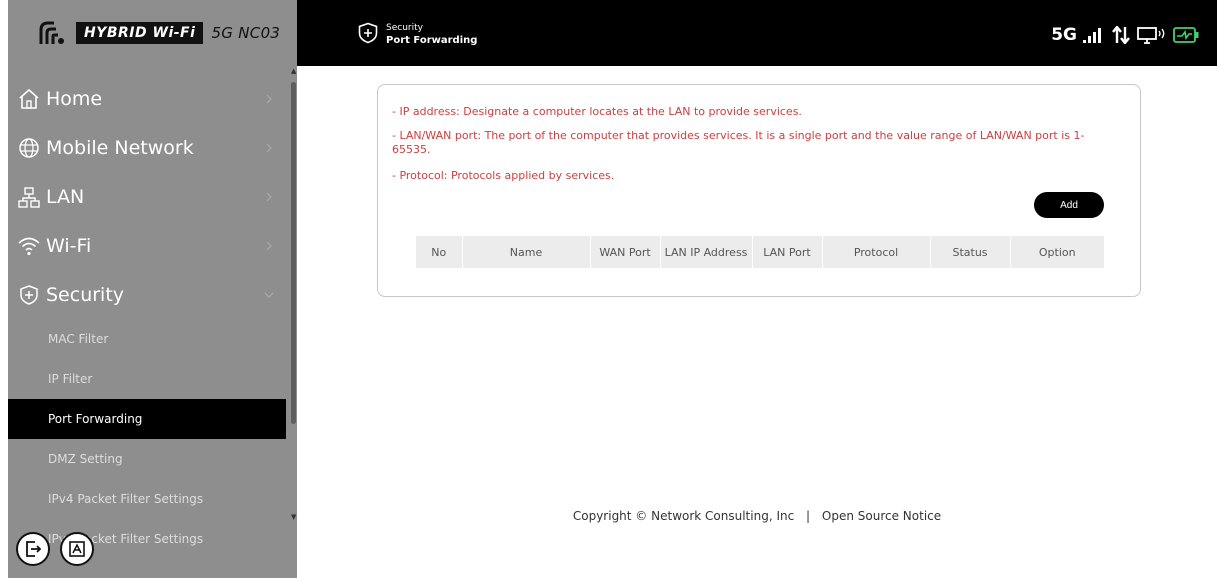 The image size is (1217, 578). What do you see at coordinates (432, 40) in the screenshot?
I see `page-title: Port Forwarding` at bounding box center [432, 40].